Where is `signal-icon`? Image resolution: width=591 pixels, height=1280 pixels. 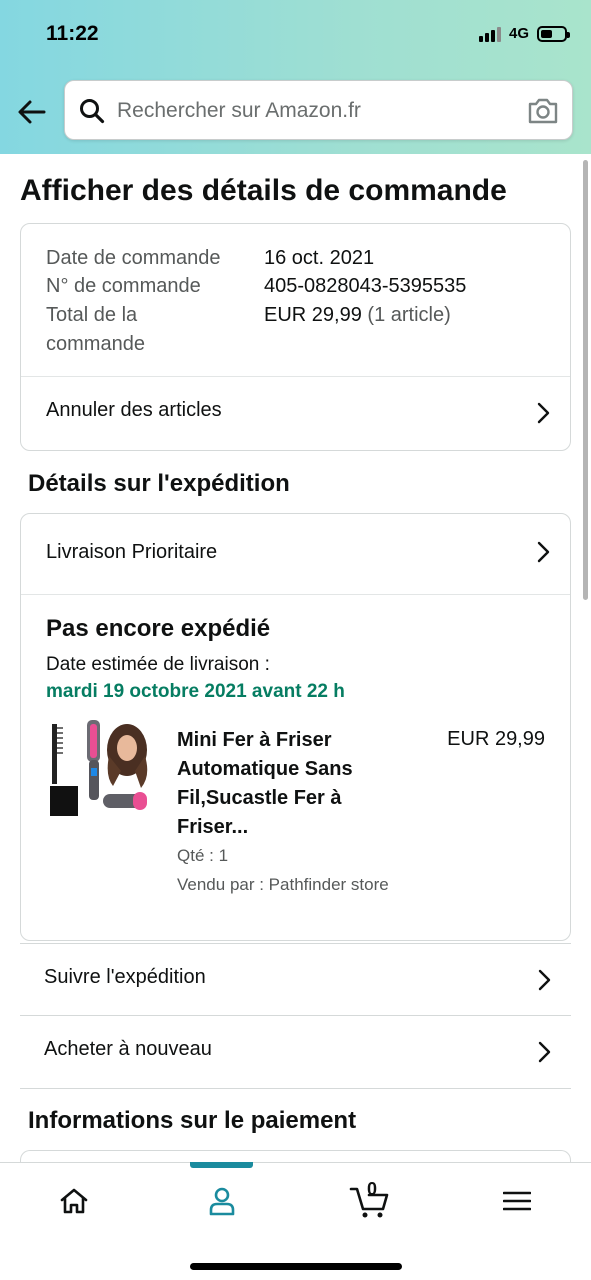 signal-icon is located at coordinates (489, 34).